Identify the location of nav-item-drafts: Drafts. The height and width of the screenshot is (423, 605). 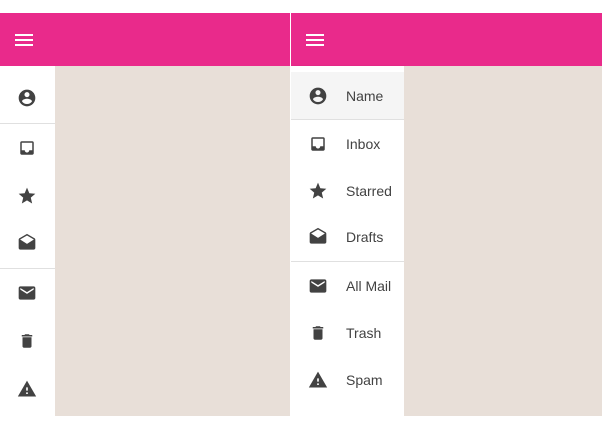
(347, 236).